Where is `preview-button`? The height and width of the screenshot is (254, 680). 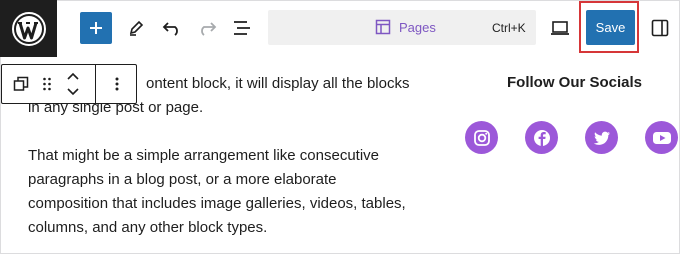 preview-button is located at coordinates (560, 28).